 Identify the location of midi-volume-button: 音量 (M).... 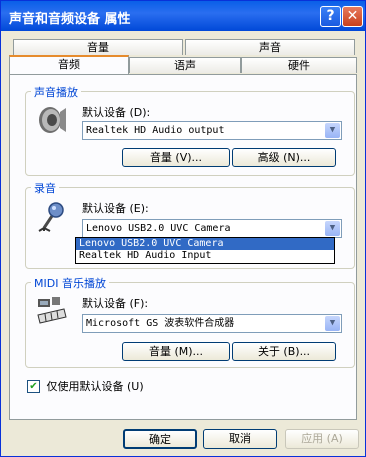
(176, 351).